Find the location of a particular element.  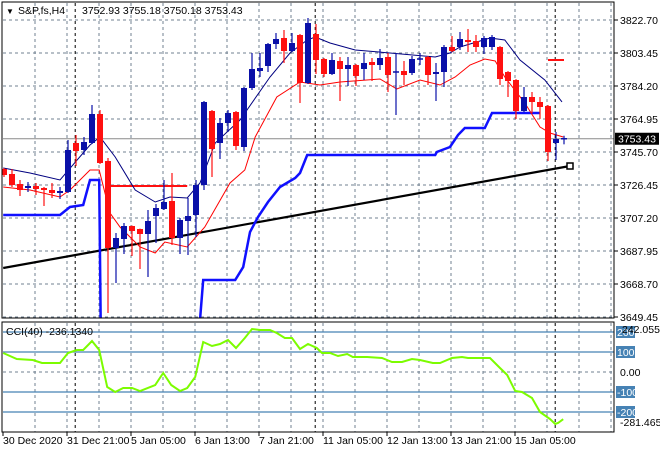

ohlc-readout: 3752.93 3755.18 3750.18 3753.43 is located at coordinates (162, 11).